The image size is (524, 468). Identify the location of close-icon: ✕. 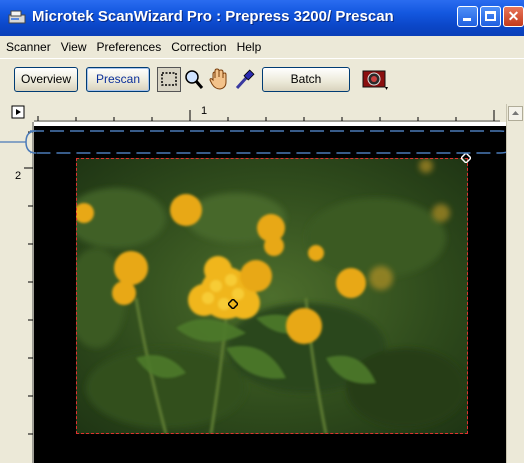
(513, 16).